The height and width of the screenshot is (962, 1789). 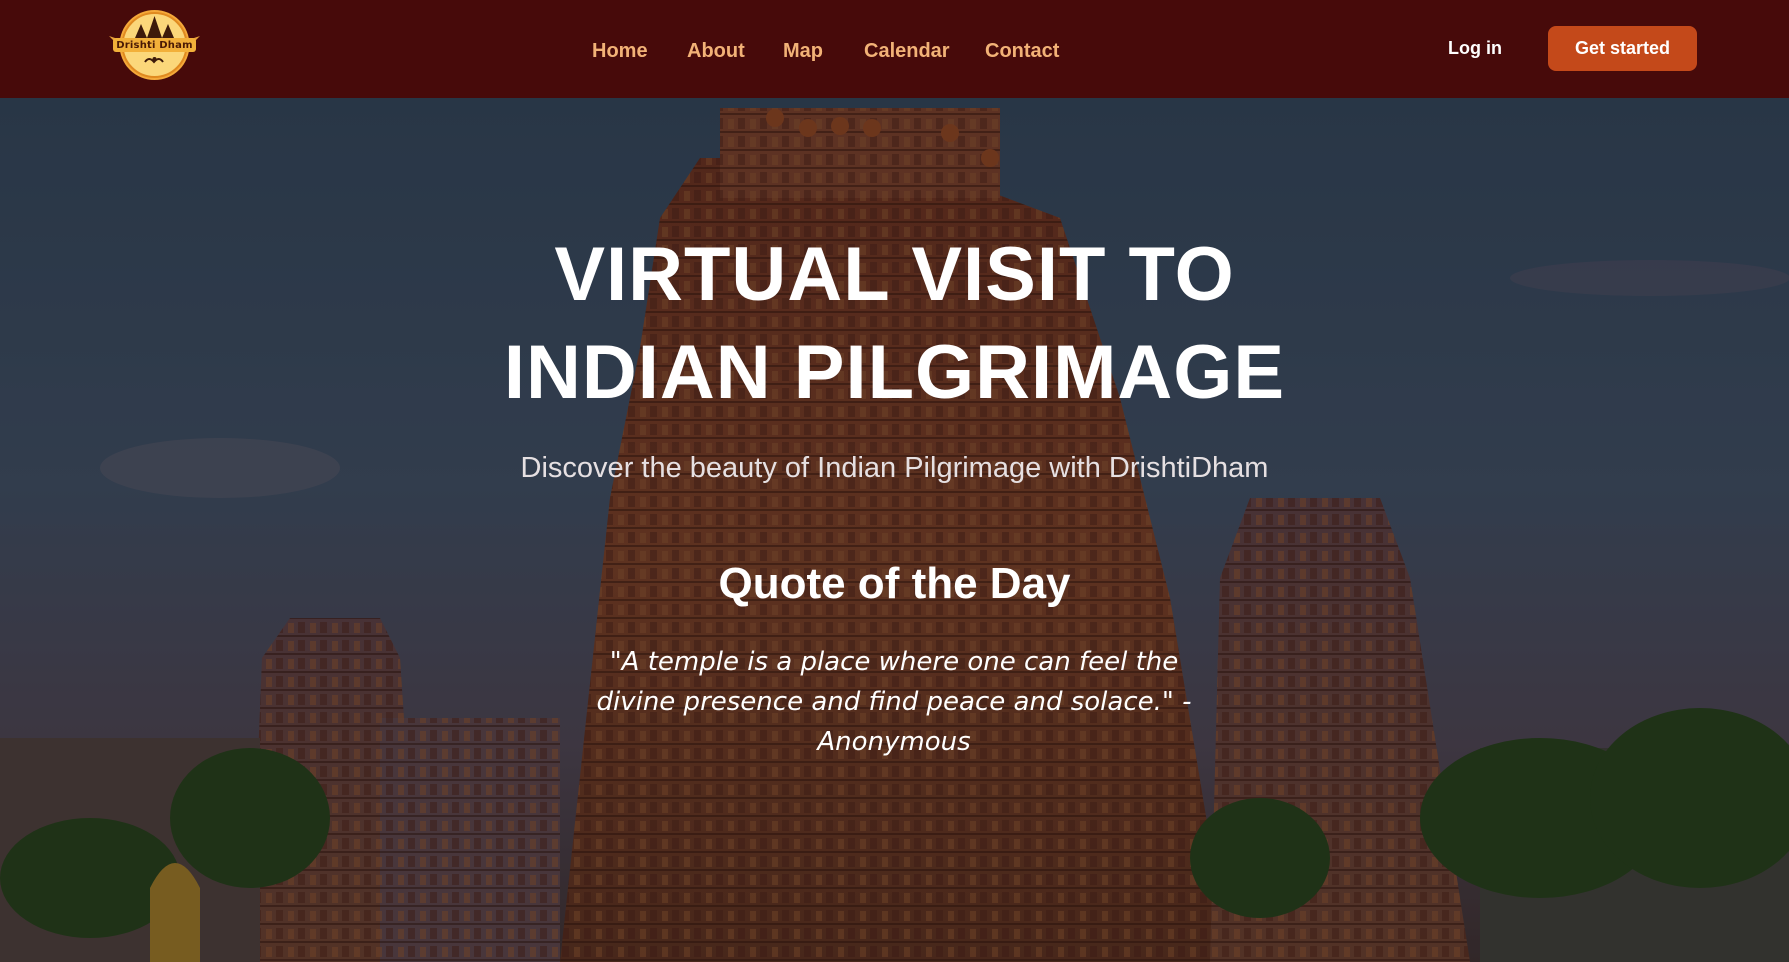 What do you see at coordinates (716, 51) in the screenshot?
I see `nav-about: About` at bounding box center [716, 51].